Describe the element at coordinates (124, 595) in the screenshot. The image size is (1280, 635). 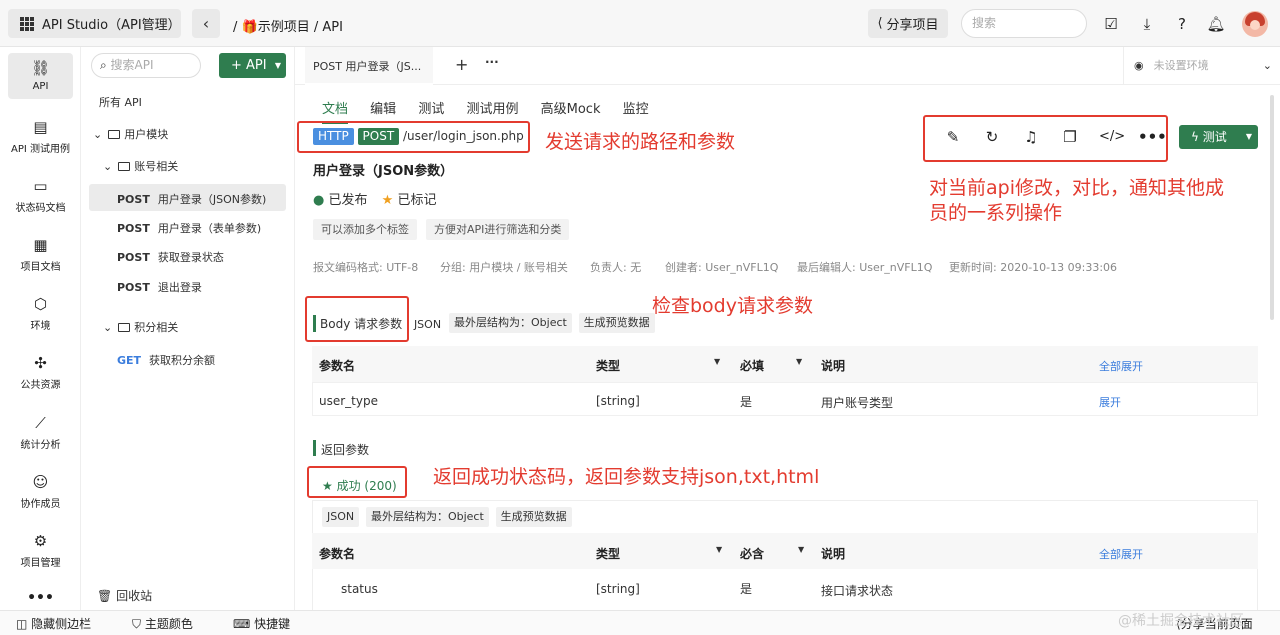
I see `tree-recycle-bin: 🗑︎ 回收站` at that location.